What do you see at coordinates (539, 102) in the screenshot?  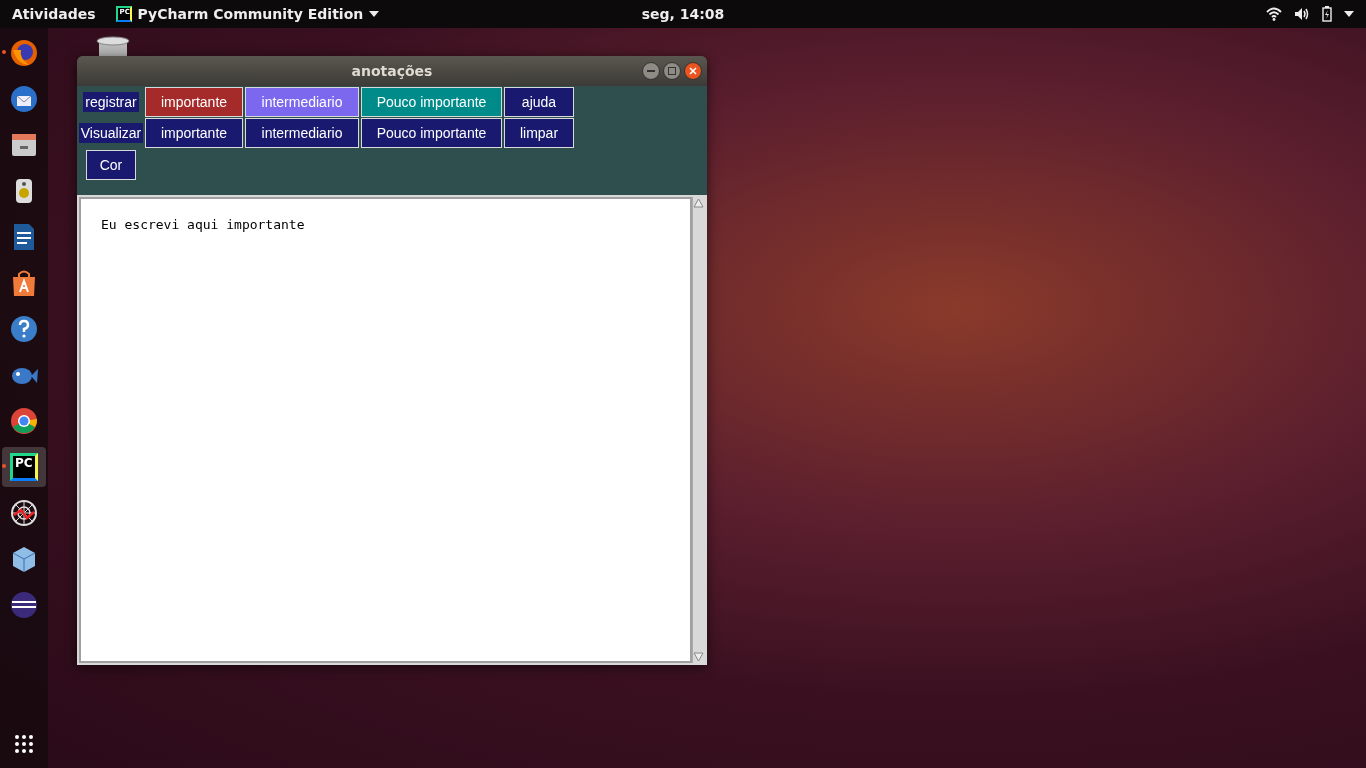 I see `category-button: ajuda` at bounding box center [539, 102].